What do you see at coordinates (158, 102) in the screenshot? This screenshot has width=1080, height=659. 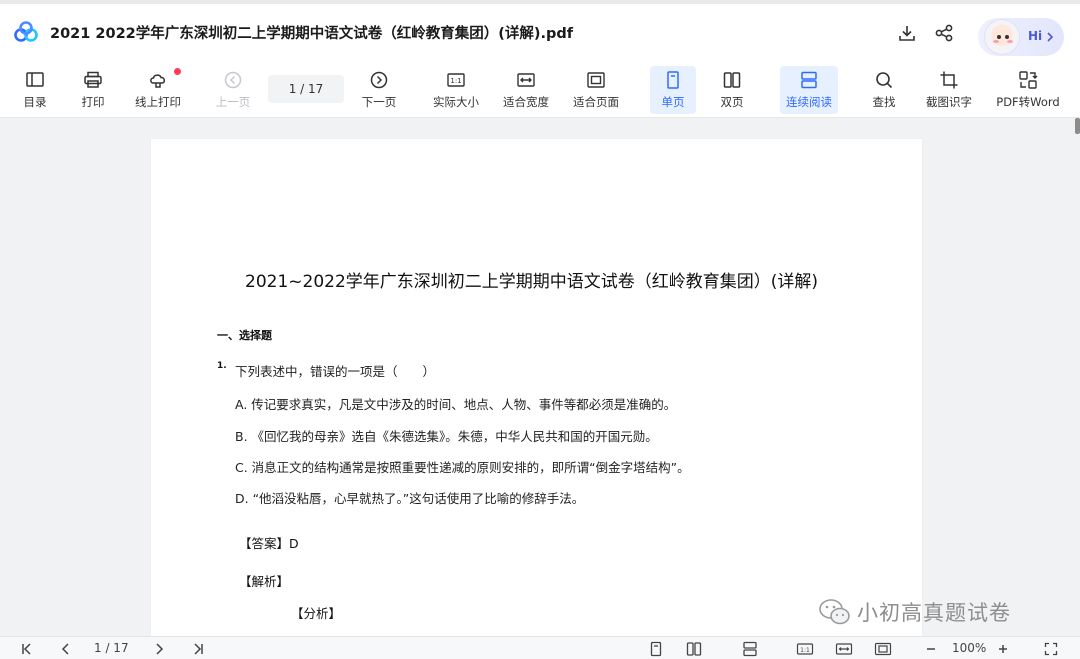 I see `online-print-label: 线上打印` at bounding box center [158, 102].